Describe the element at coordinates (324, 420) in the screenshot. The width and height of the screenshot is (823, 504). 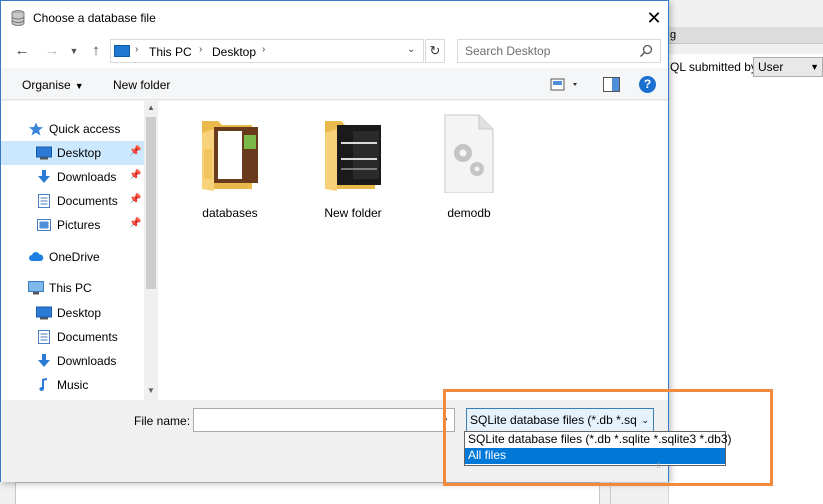
I see `file-name-input` at that location.